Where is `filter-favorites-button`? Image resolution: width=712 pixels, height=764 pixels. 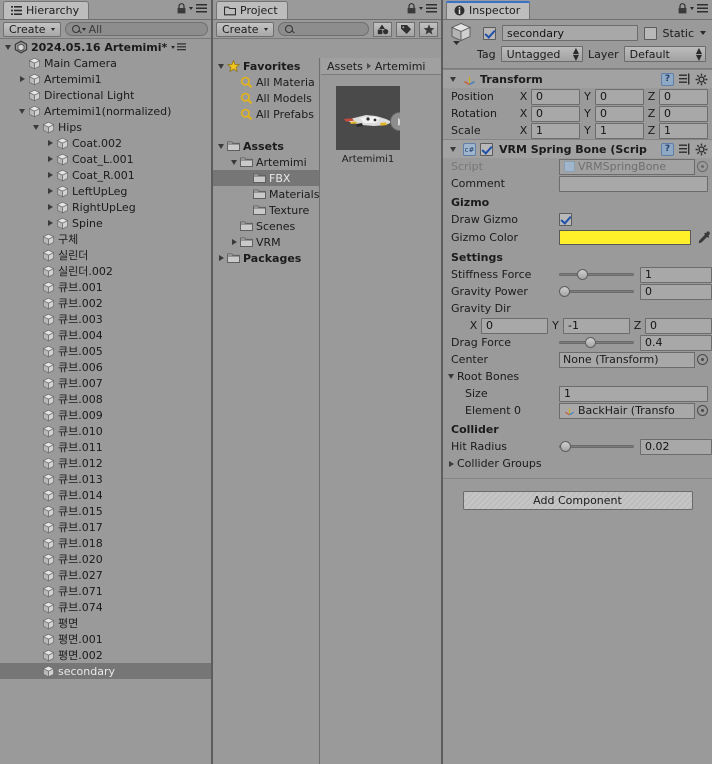 filter-favorites-button is located at coordinates (428, 29).